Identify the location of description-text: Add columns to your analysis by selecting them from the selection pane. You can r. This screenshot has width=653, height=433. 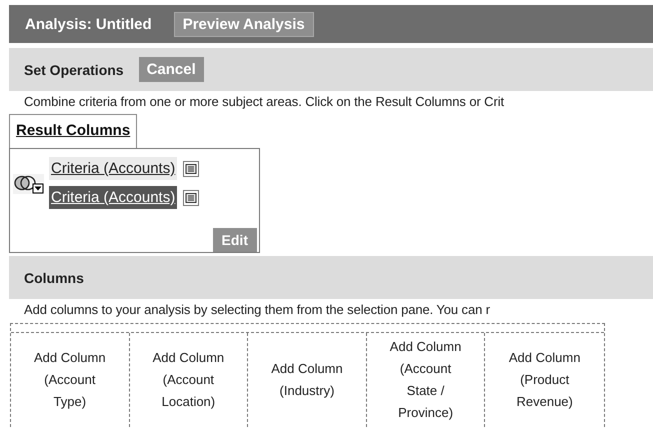
(257, 309).